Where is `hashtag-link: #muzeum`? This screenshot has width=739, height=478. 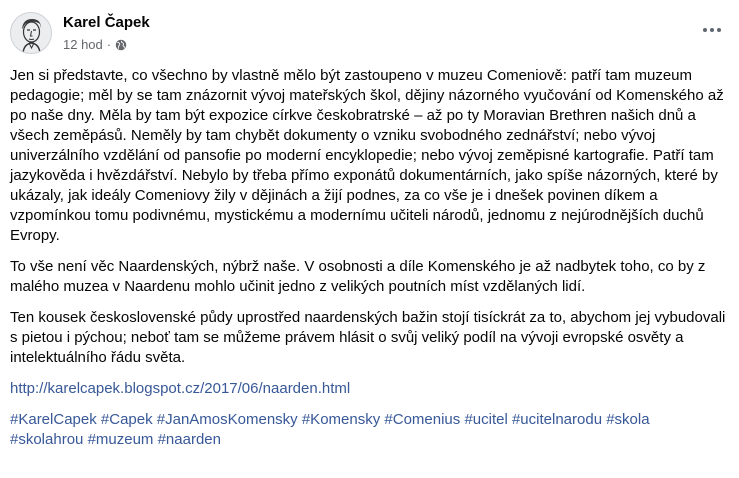 hashtag-link: #muzeum is located at coordinates (121, 439).